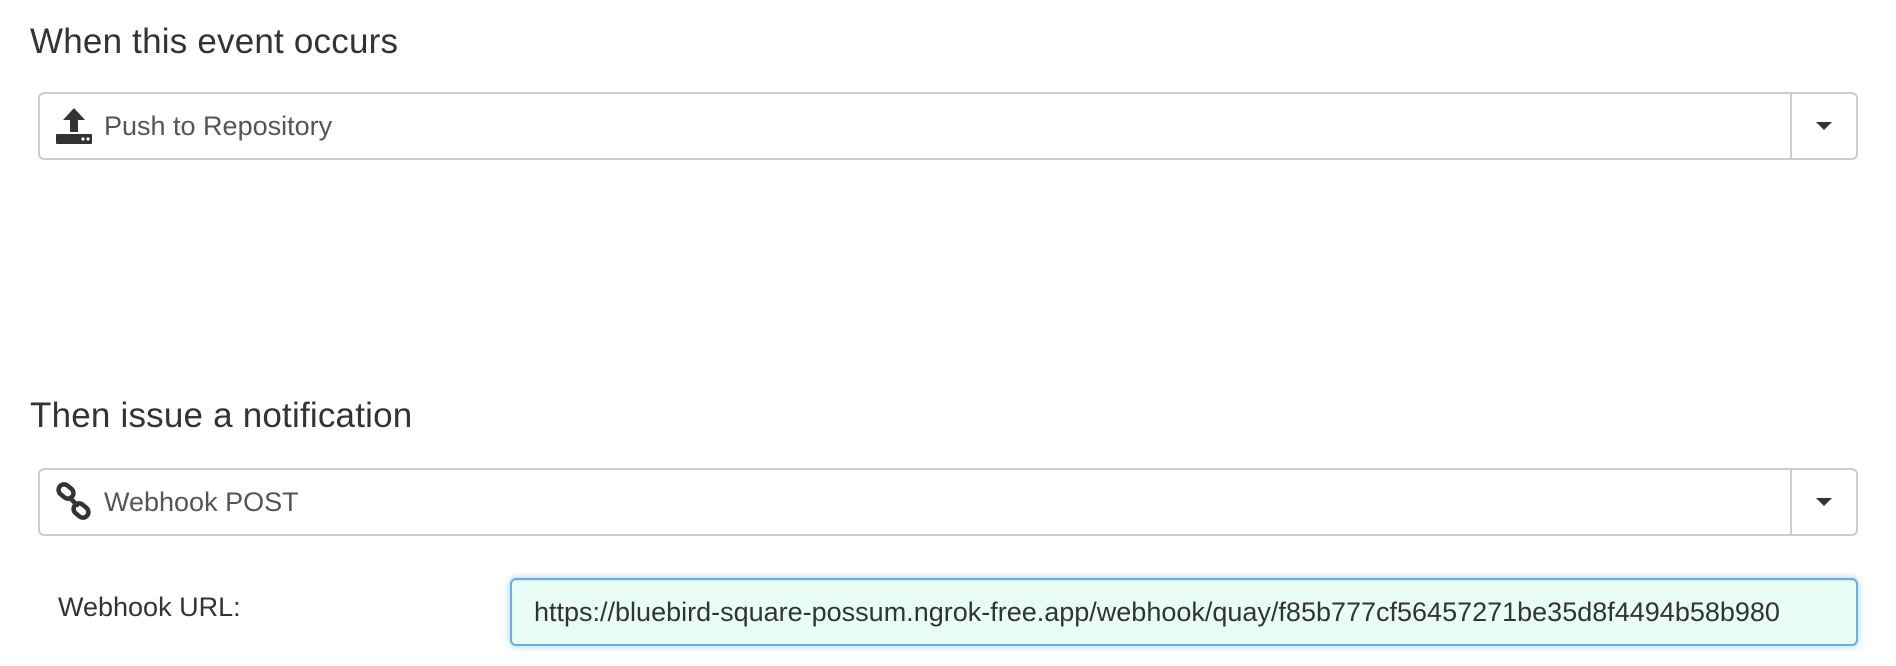 Image resolution: width=1896 pixels, height=666 pixels. What do you see at coordinates (948, 502) in the screenshot?
I see `notification-method-dropdown: Webhook POST` at bounding box center [948, 502].